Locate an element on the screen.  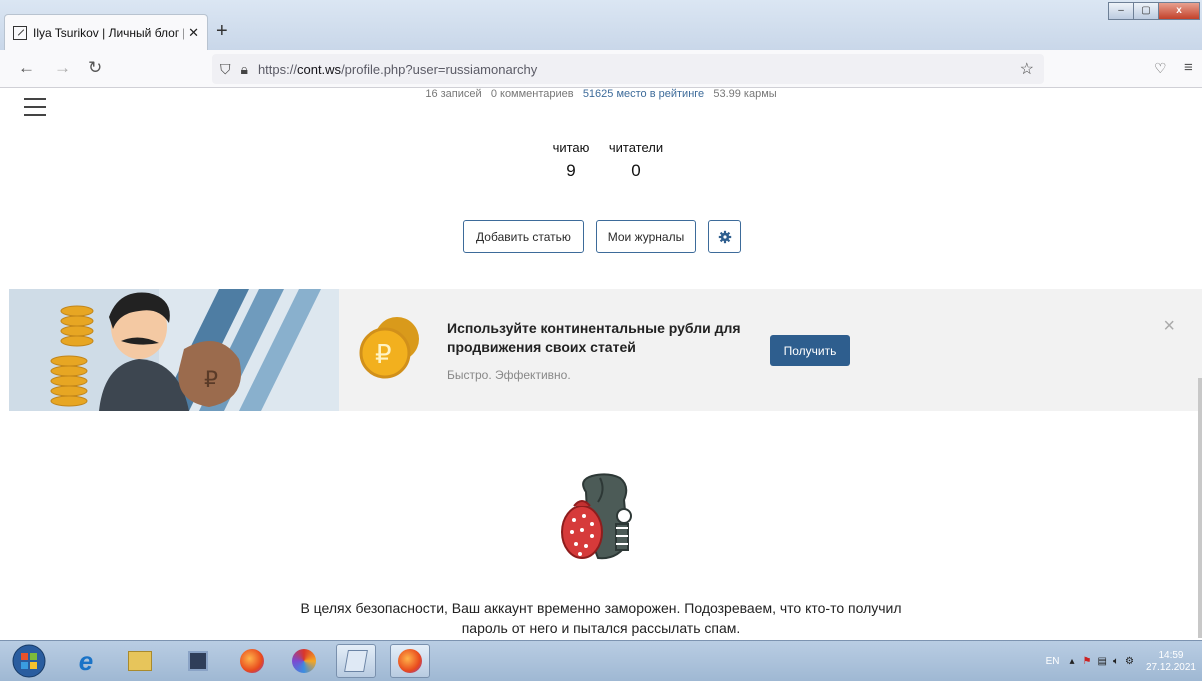
promo-close-button: × is located at coordinates (1169, 326).